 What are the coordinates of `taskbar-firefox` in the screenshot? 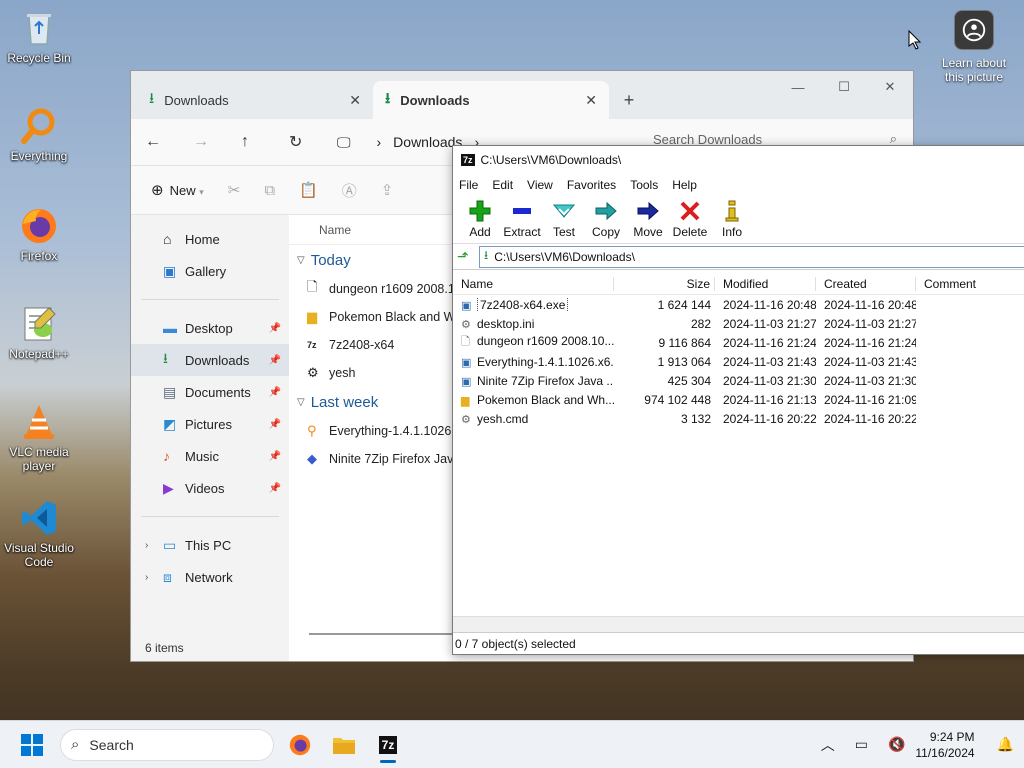 It's located at (300, 745).